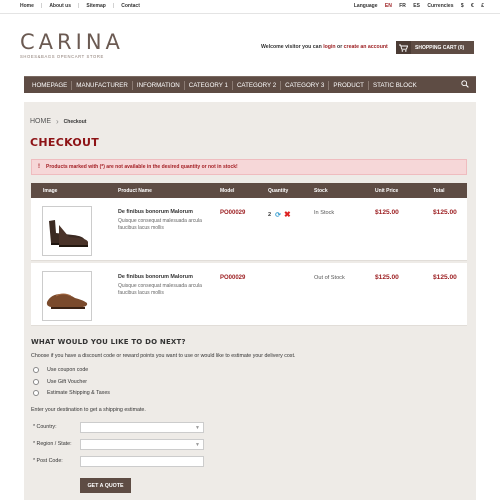  I want to click on logo-tagline: SHOES&BAGS OPENCART STORE, so click(62, 56).